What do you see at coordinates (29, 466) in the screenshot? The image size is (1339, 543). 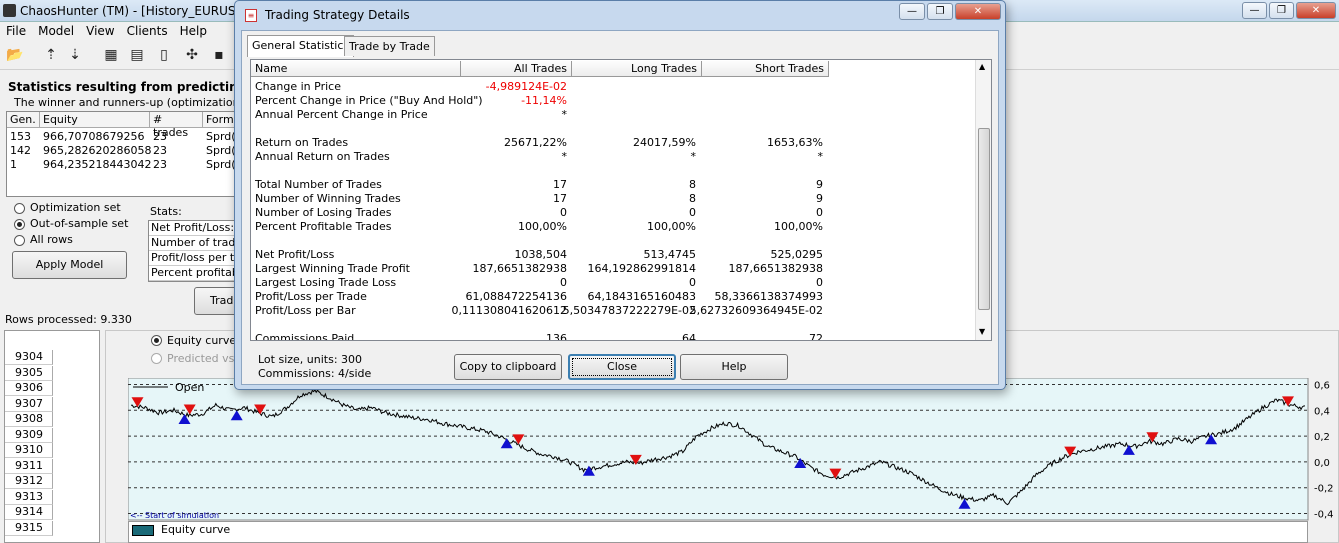 I see `row-number-cell: 9311` at bounding box center [29, 466].